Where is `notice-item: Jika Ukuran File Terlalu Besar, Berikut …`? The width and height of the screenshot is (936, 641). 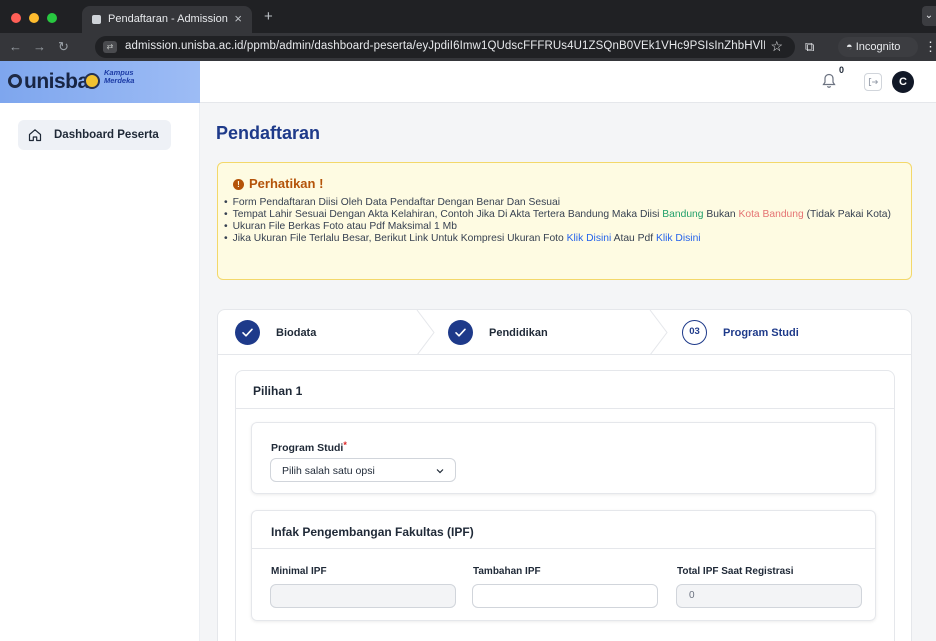 notice-item: Jika Ukuran File Terlalu Besar, Berikut … is located at coordinates (566, 239).